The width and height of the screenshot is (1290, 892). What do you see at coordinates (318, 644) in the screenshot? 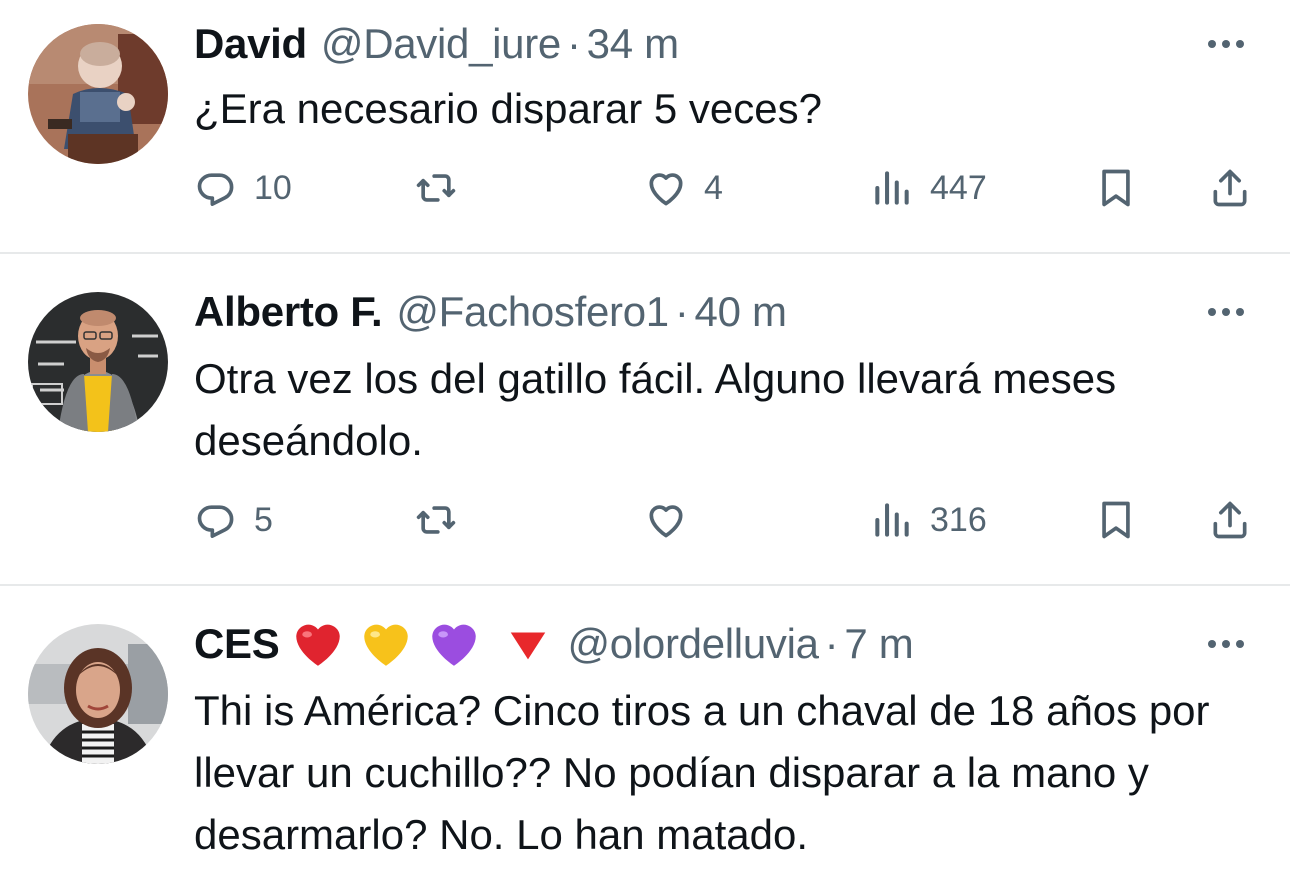
I see `red-heart-emoji` at bounding box center [318, 644].